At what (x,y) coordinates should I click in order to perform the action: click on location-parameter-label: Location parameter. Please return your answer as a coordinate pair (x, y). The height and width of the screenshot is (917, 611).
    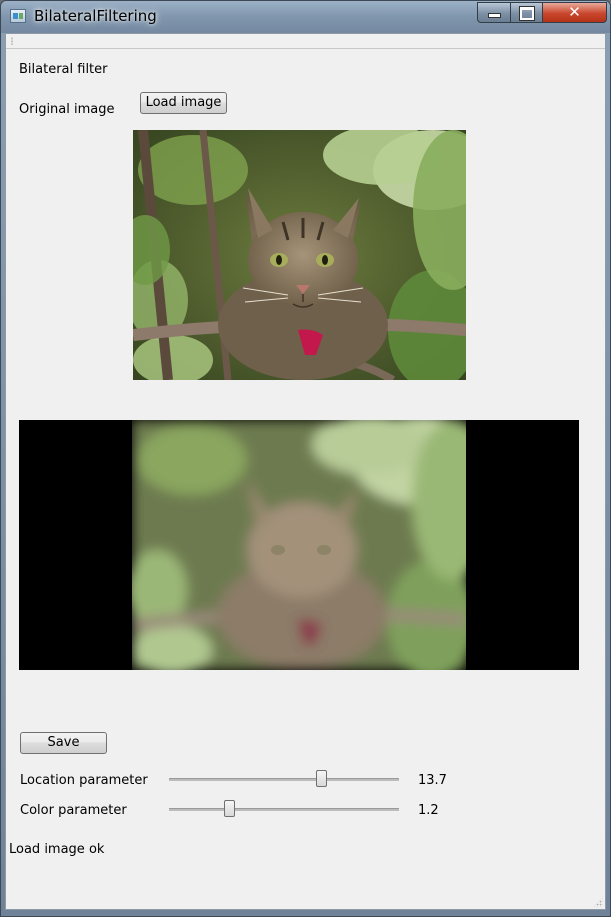
    Looking at the image, I should click on (84, 780).